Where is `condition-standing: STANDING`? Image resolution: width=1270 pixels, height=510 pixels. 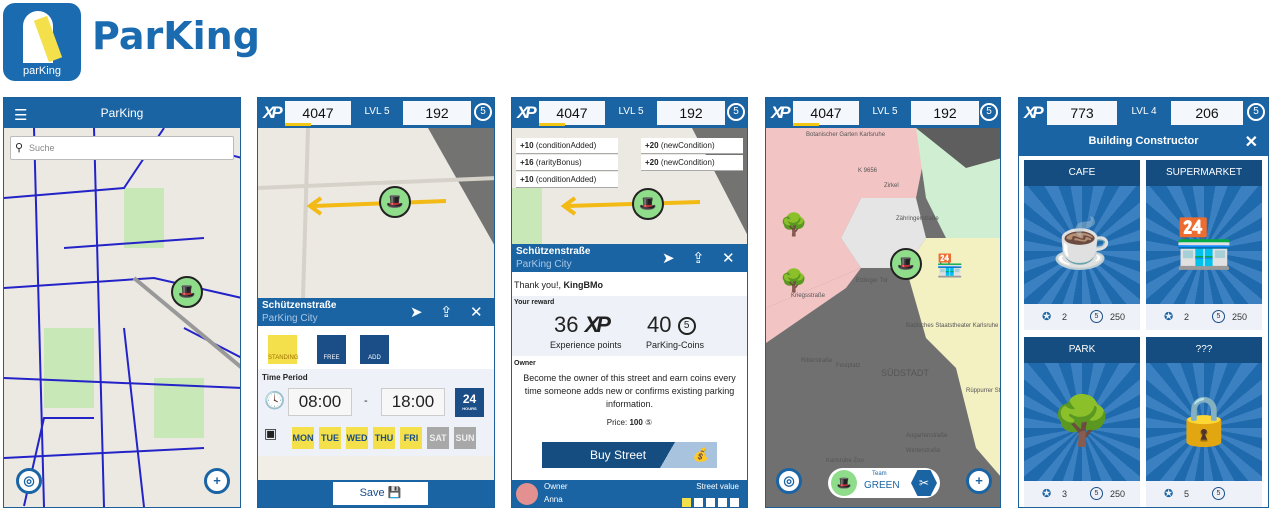 condition-standing: STANDING is located at coordinates (283, 349).